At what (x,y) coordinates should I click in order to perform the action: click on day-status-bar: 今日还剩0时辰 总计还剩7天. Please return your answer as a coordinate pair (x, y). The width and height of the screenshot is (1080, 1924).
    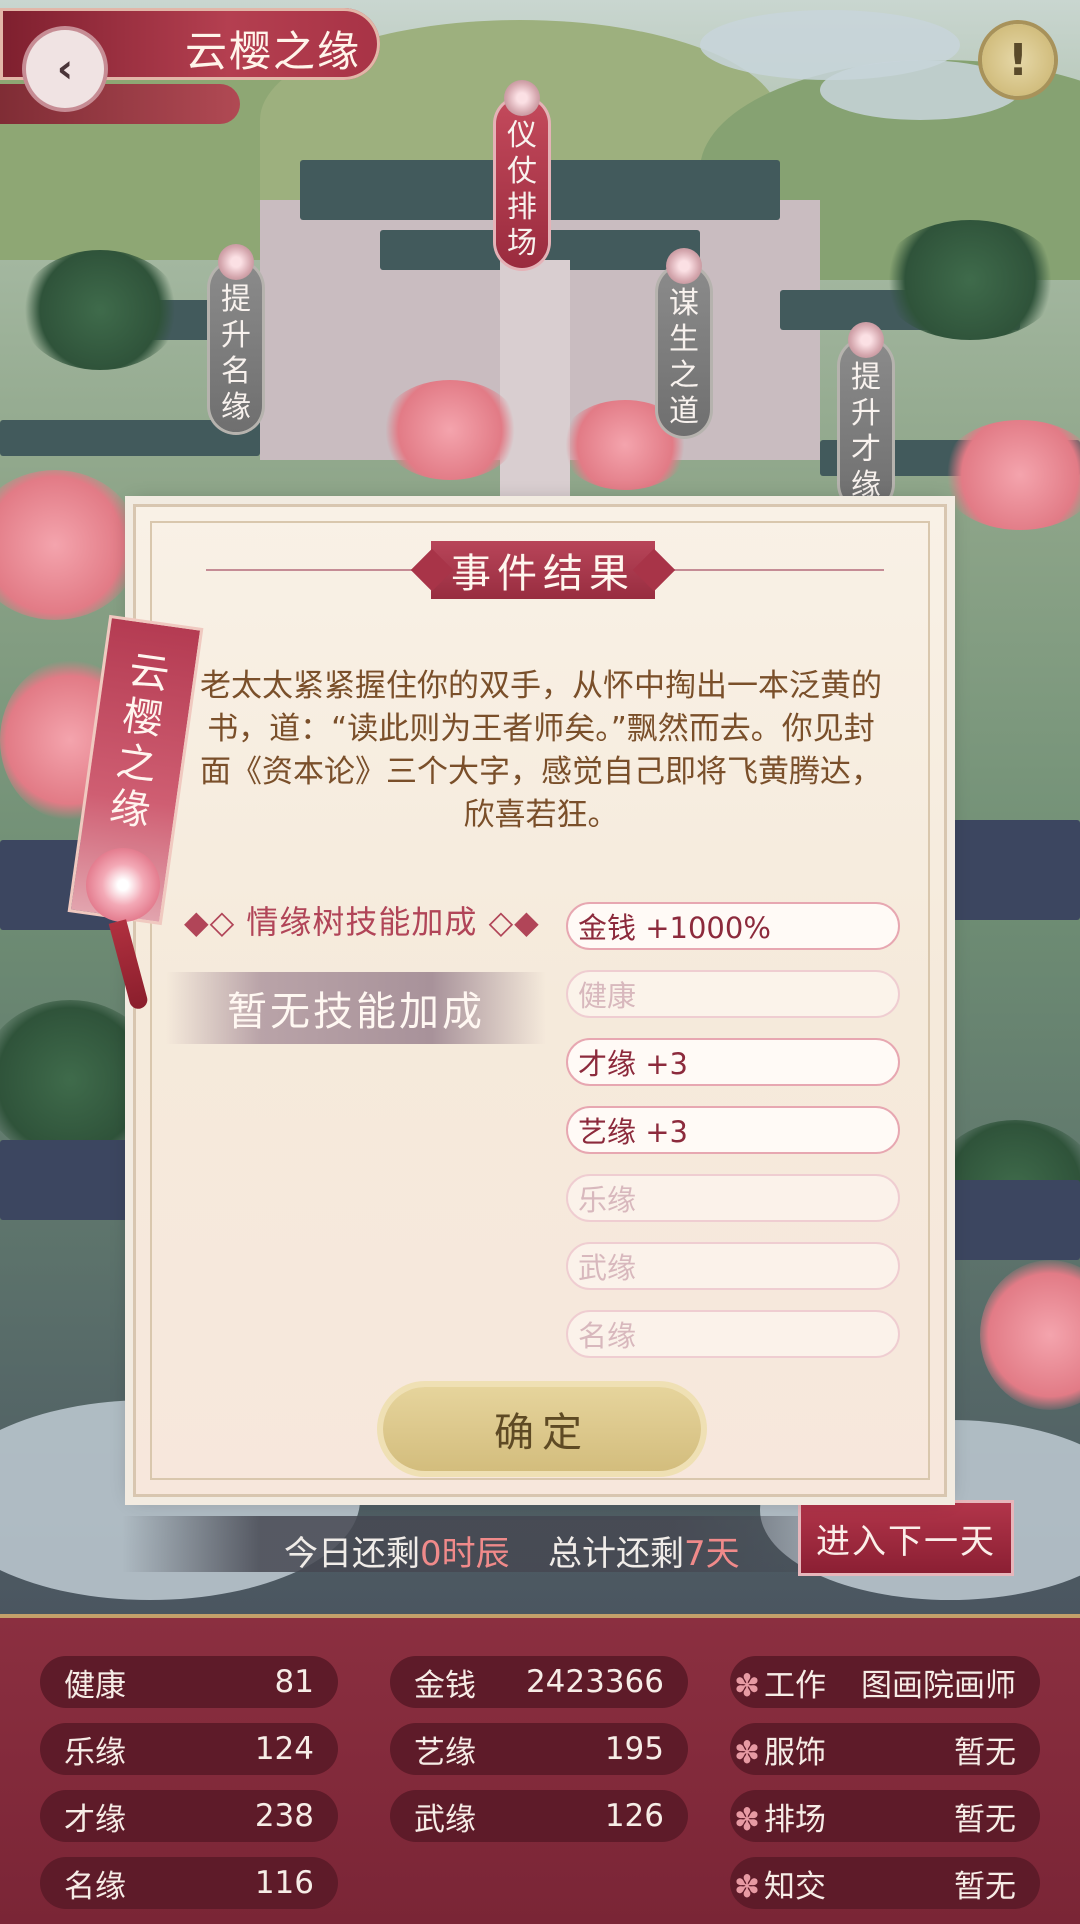
    Looking at the image, I should click on (467, 1545).